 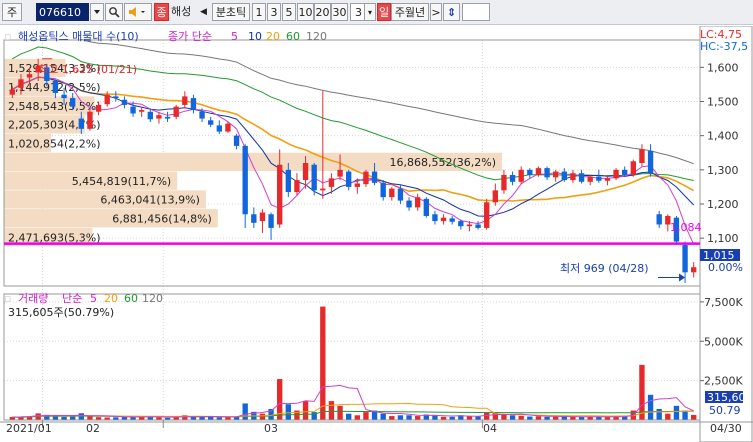 I want to click on price-tick-label: 1,300, so click(x=723, y=170).